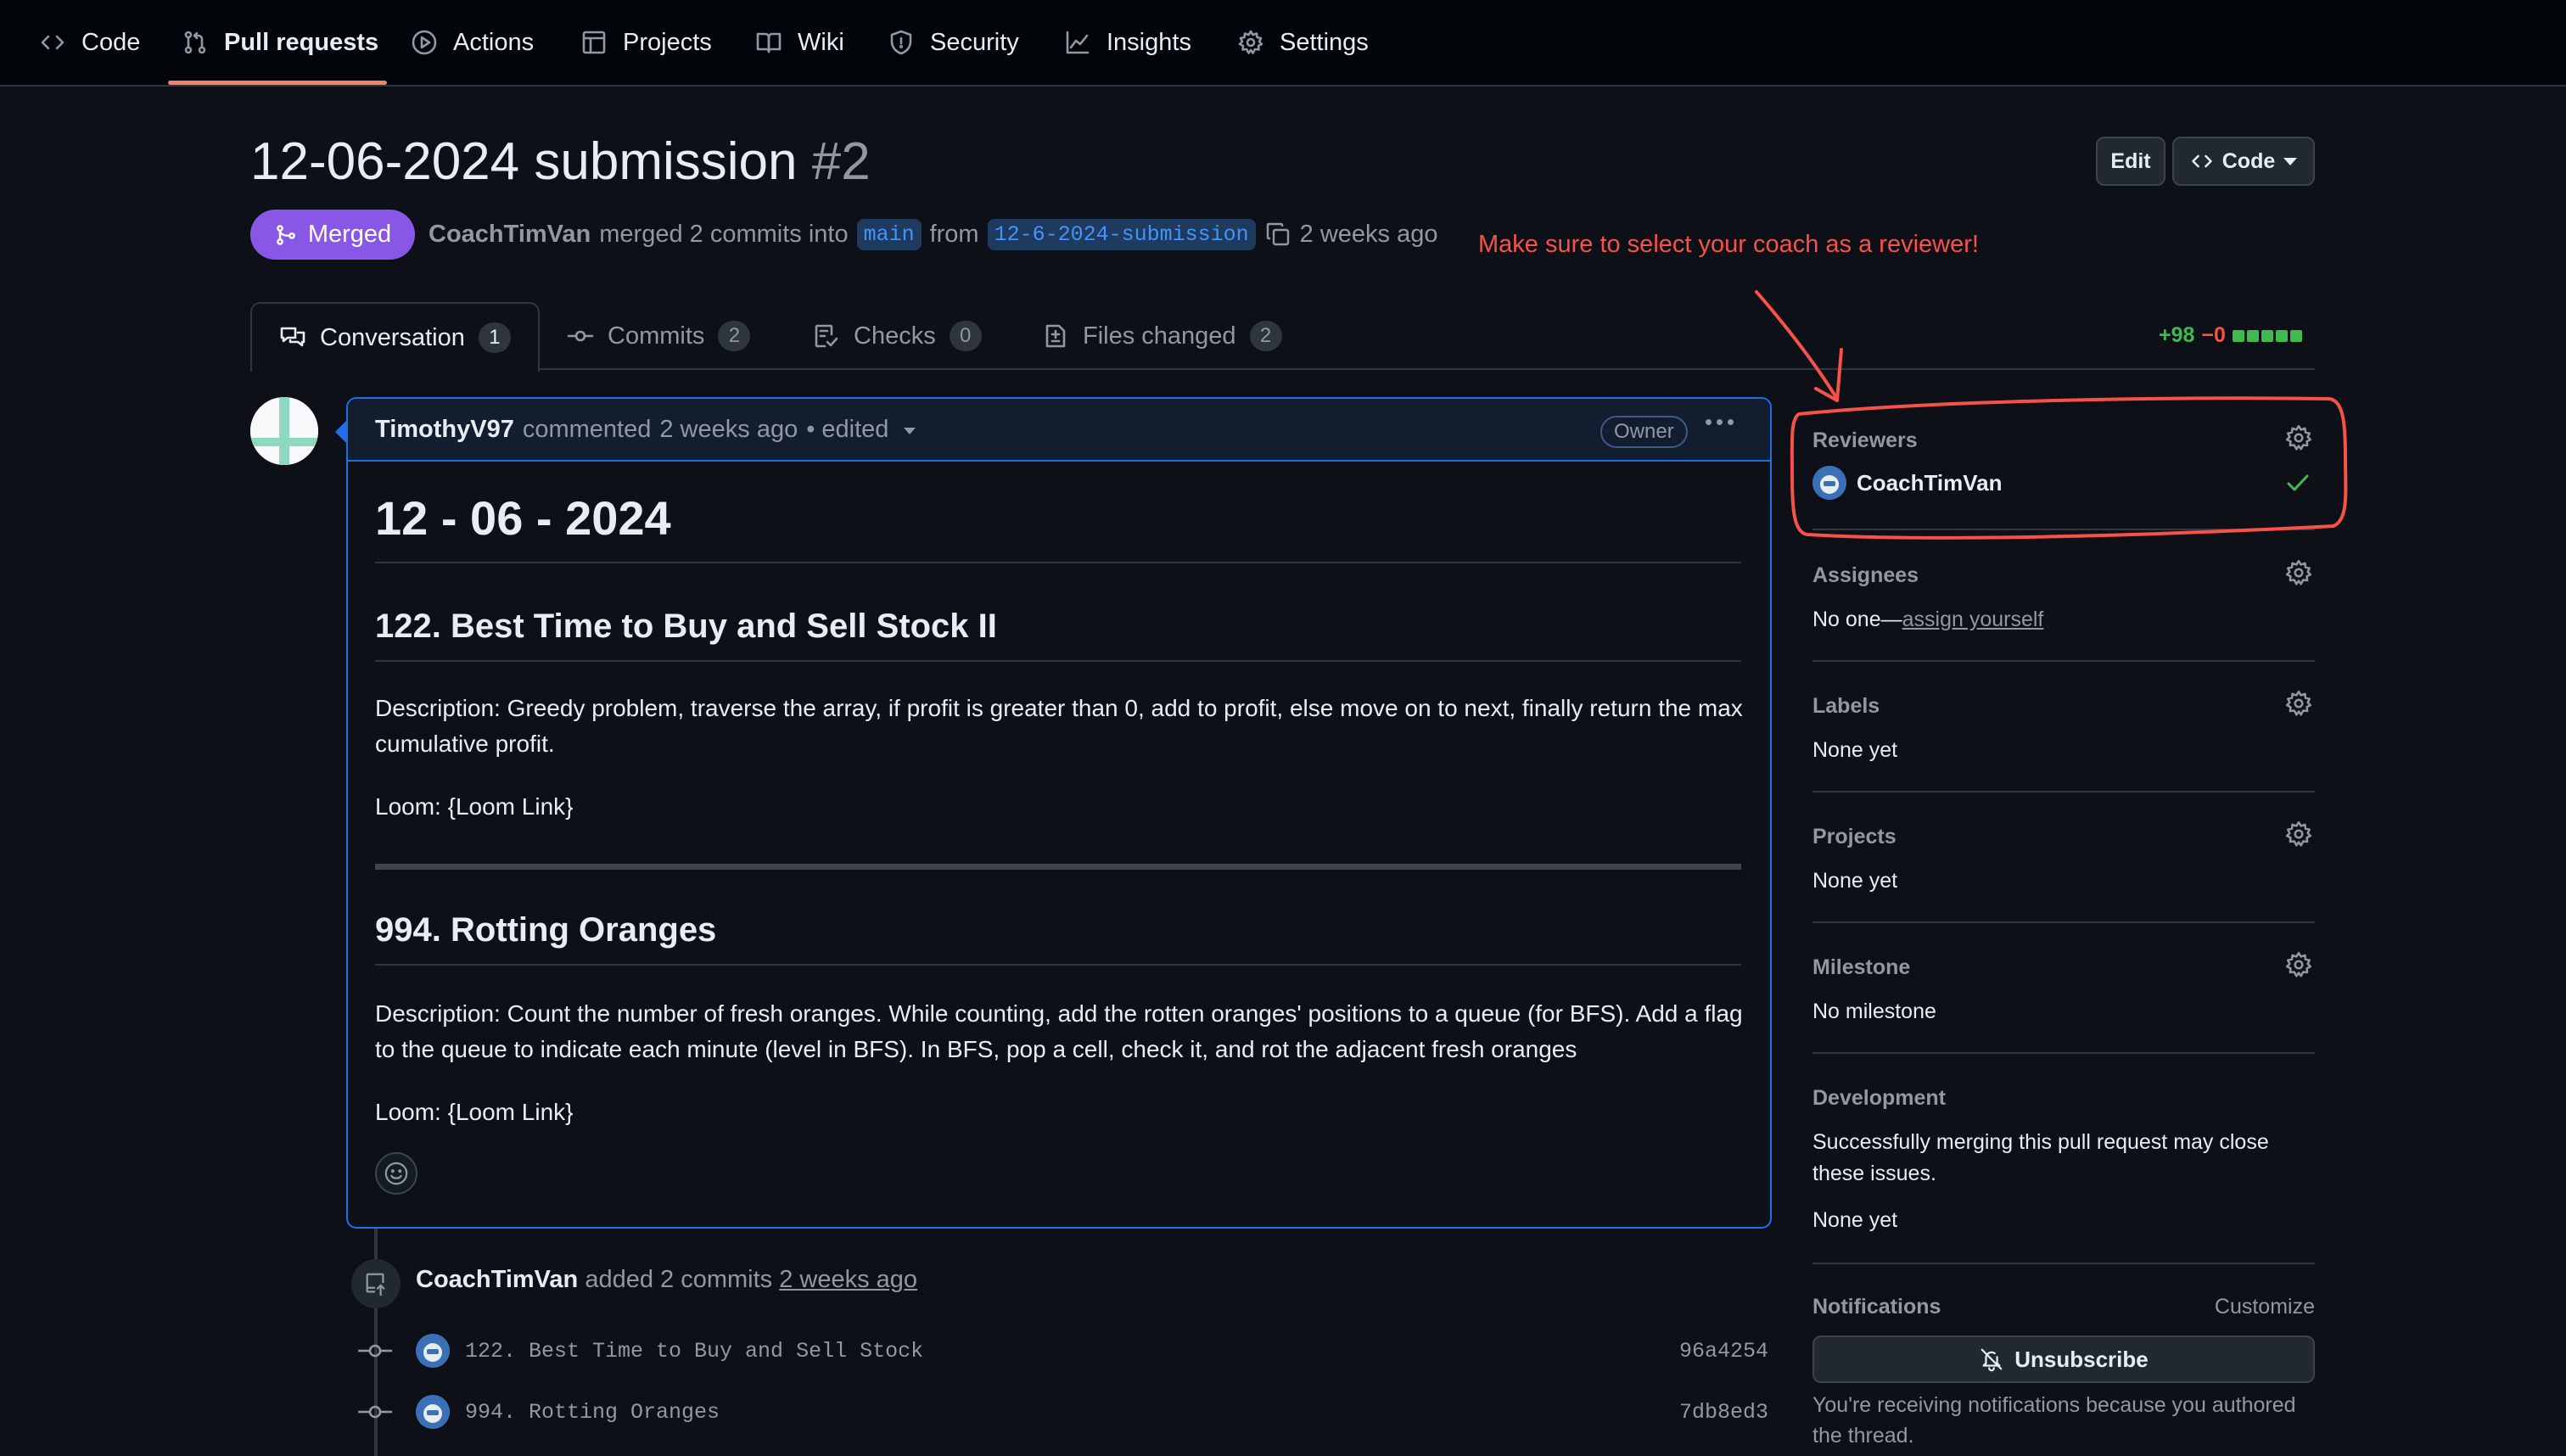  I want to click on sidebar-notifications: Notifications Customize, so click(2063, 1312).